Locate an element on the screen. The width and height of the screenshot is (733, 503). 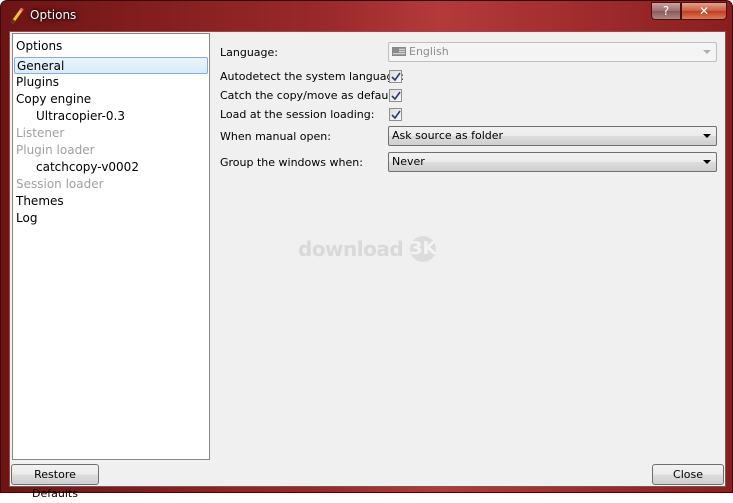
close-button: Close is located at coordinates (688, 474).